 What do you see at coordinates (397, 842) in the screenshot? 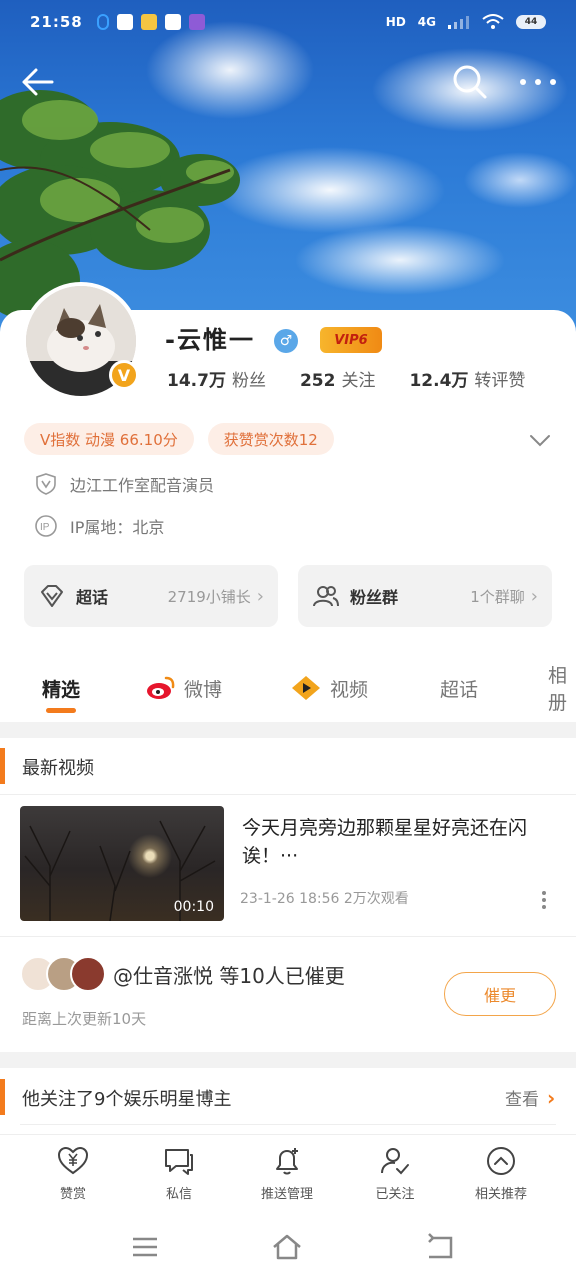
I see `video-title: 今天月亮旁边那颗星星好亮还在闪诶！···` at bounding box center [397, 842].